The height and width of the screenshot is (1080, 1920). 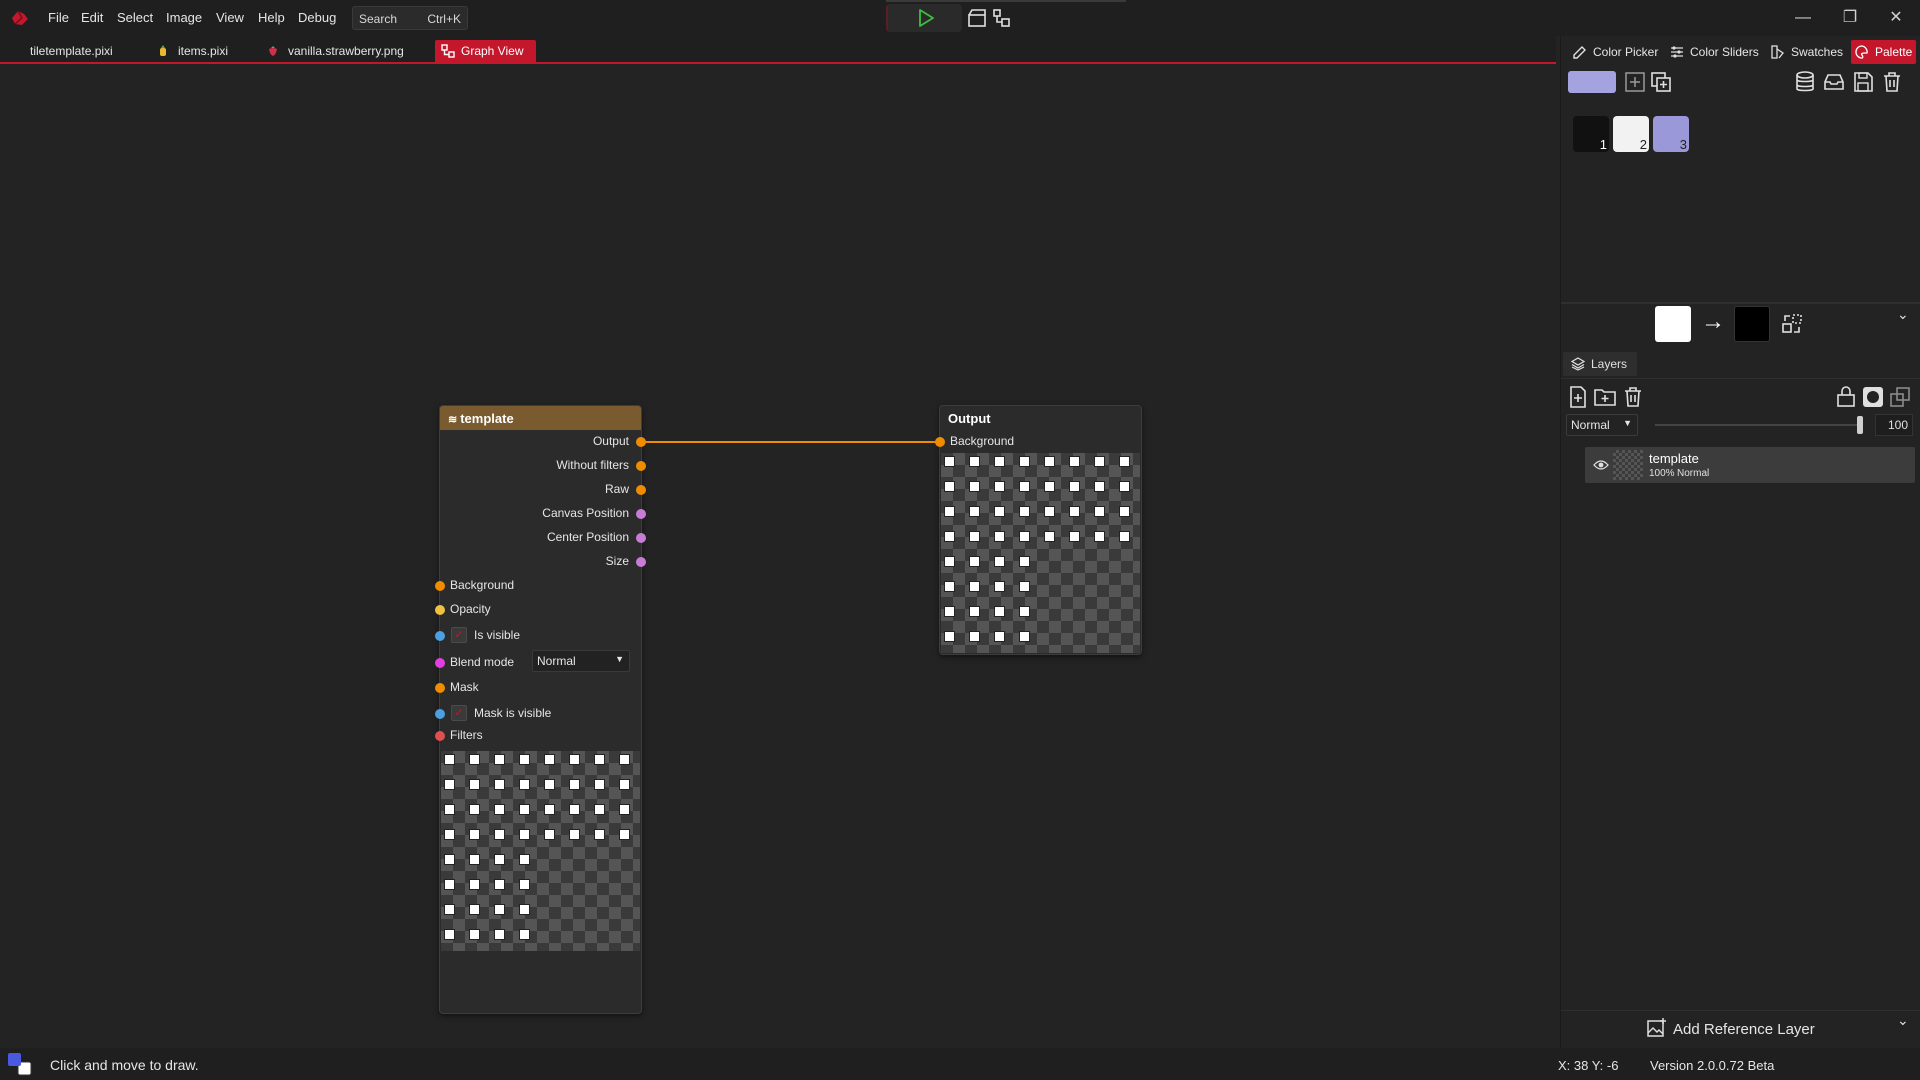 I want to click on swap-colors-icon, so click(x=1792, y=324).